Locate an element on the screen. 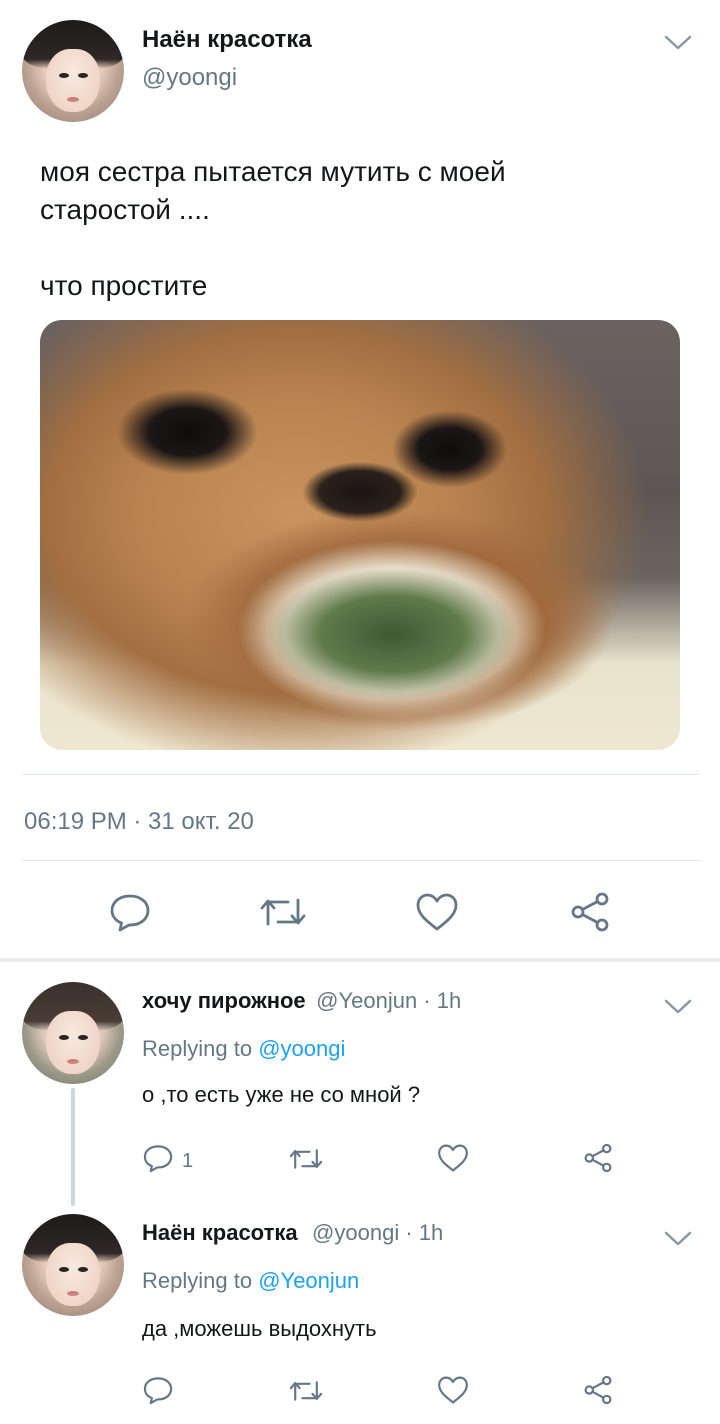 Image resolution: width=720 pixels, height=1424 pixels. reply-text: да ,можешь выдохнуть is located at coordinates (259, 1328).